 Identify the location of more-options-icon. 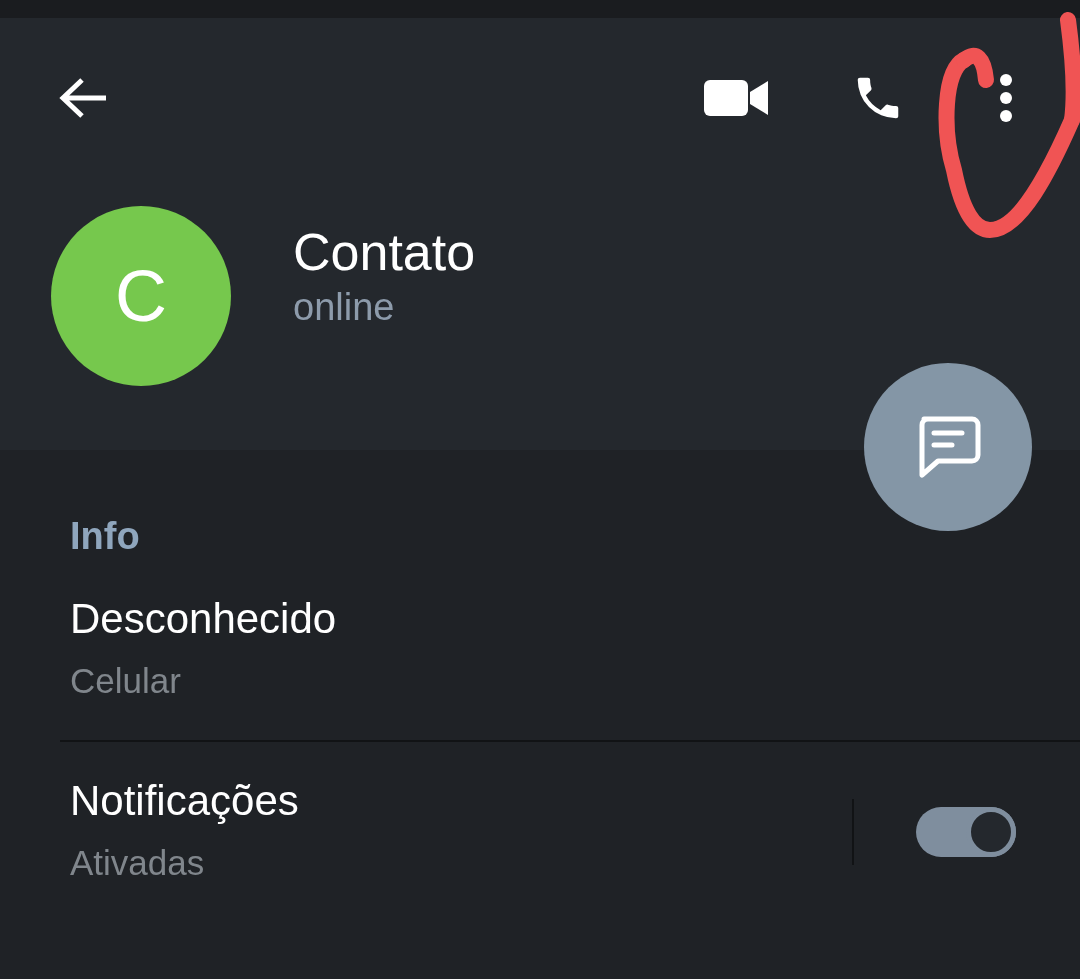
(1006, 98).